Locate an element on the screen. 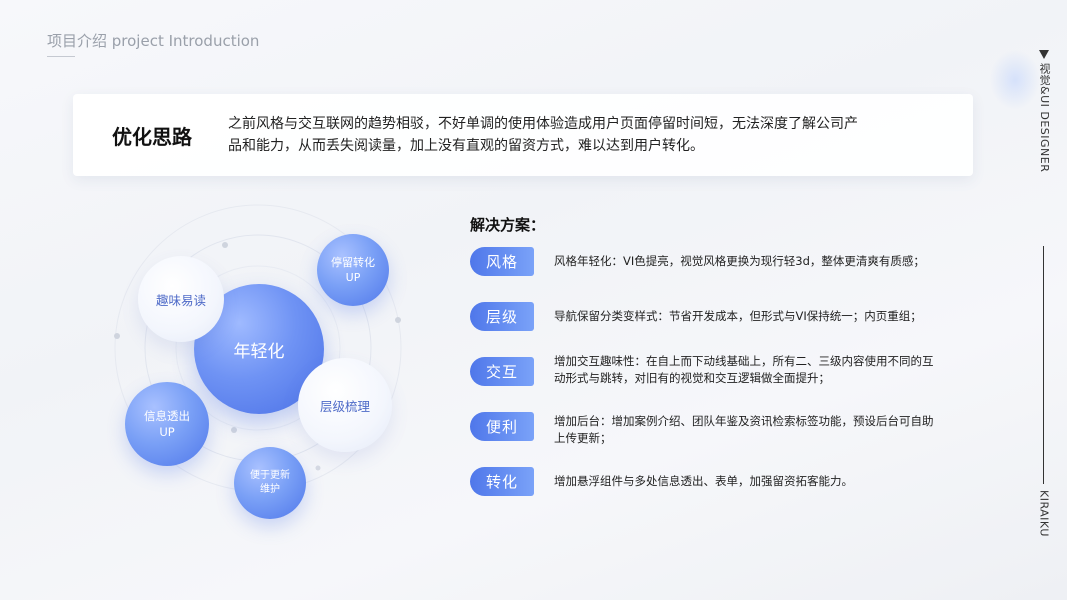  bubble-stay: 停留转化 UP is located at coordinates (353, 270).